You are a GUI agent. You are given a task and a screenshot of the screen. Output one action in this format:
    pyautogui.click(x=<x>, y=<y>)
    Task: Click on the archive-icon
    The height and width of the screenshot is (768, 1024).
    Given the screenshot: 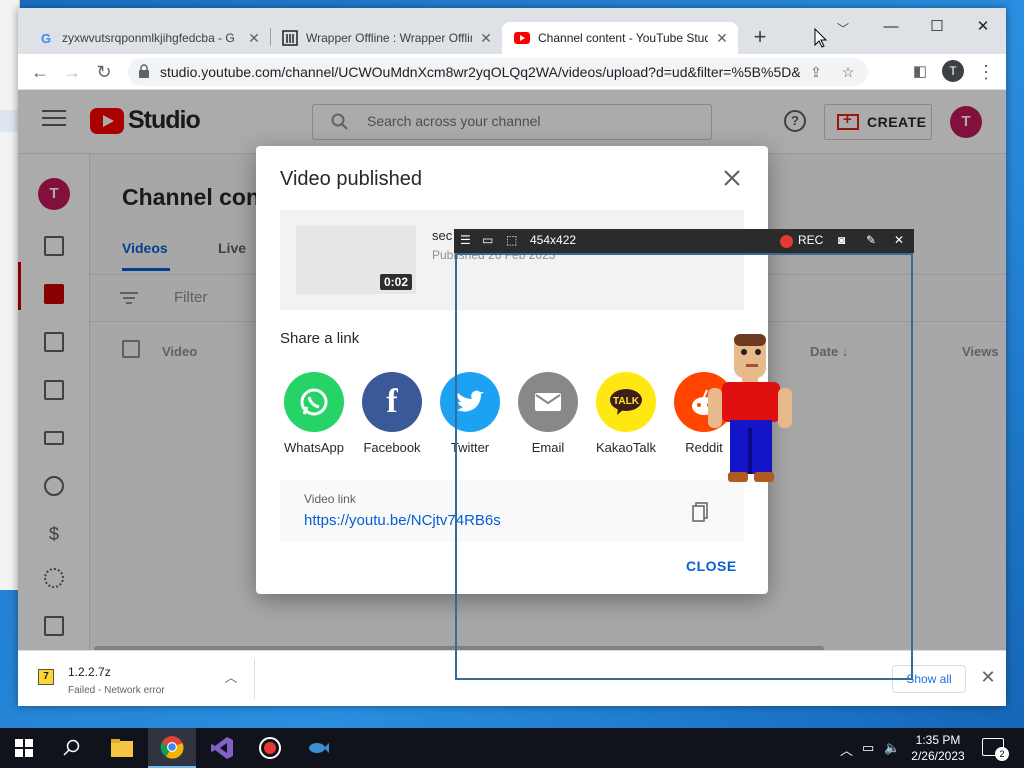 What is the action you would take?
    pyautogui.click(x=290, y=38)
    